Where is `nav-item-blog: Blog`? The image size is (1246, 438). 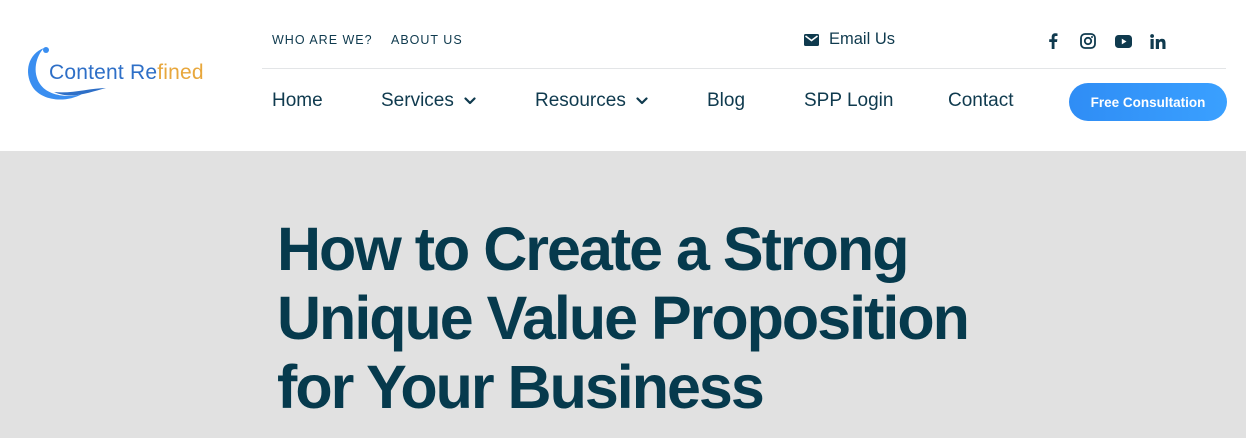 nav-item-blog: Blog is located at coordinates (726, 101).